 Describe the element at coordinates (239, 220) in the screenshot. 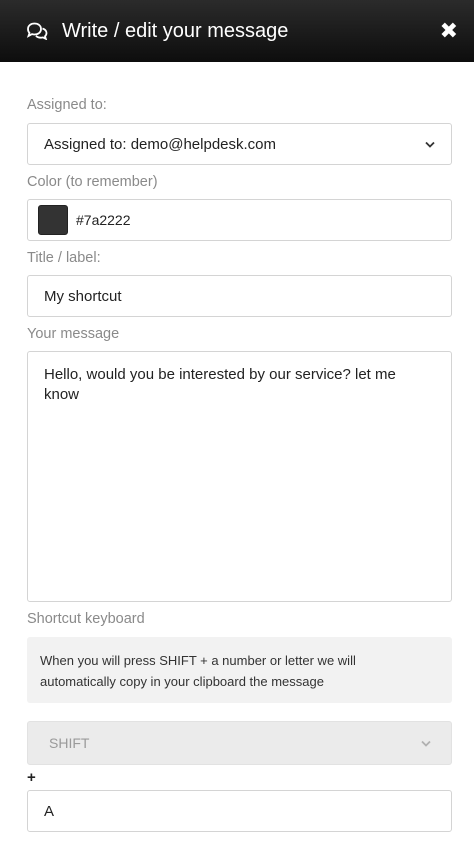

I see `color-input: #7a2222` at that location.